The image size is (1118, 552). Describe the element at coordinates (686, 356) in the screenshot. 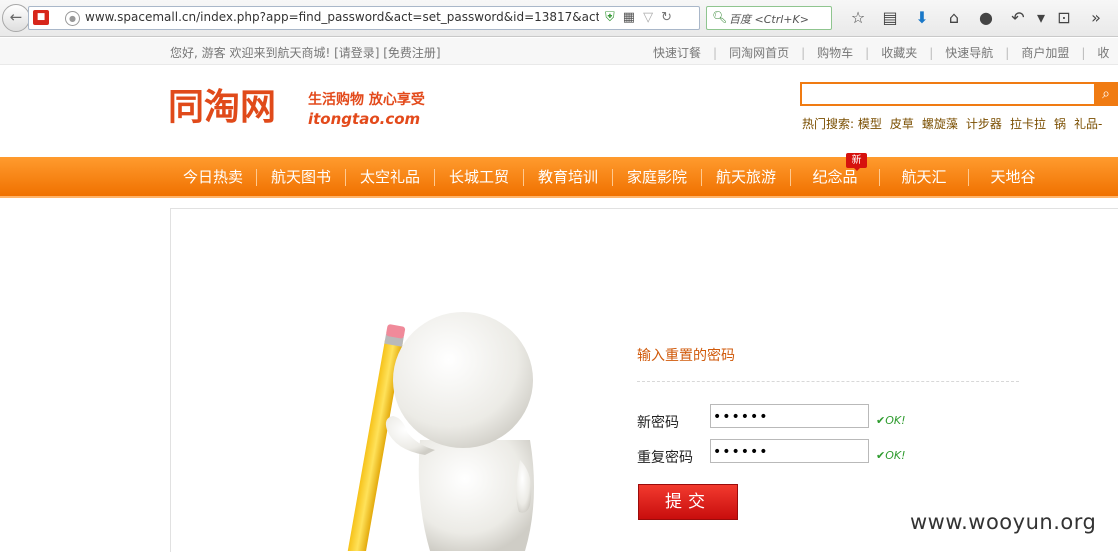

I see `form-title: 输入重置的密码` at that location.